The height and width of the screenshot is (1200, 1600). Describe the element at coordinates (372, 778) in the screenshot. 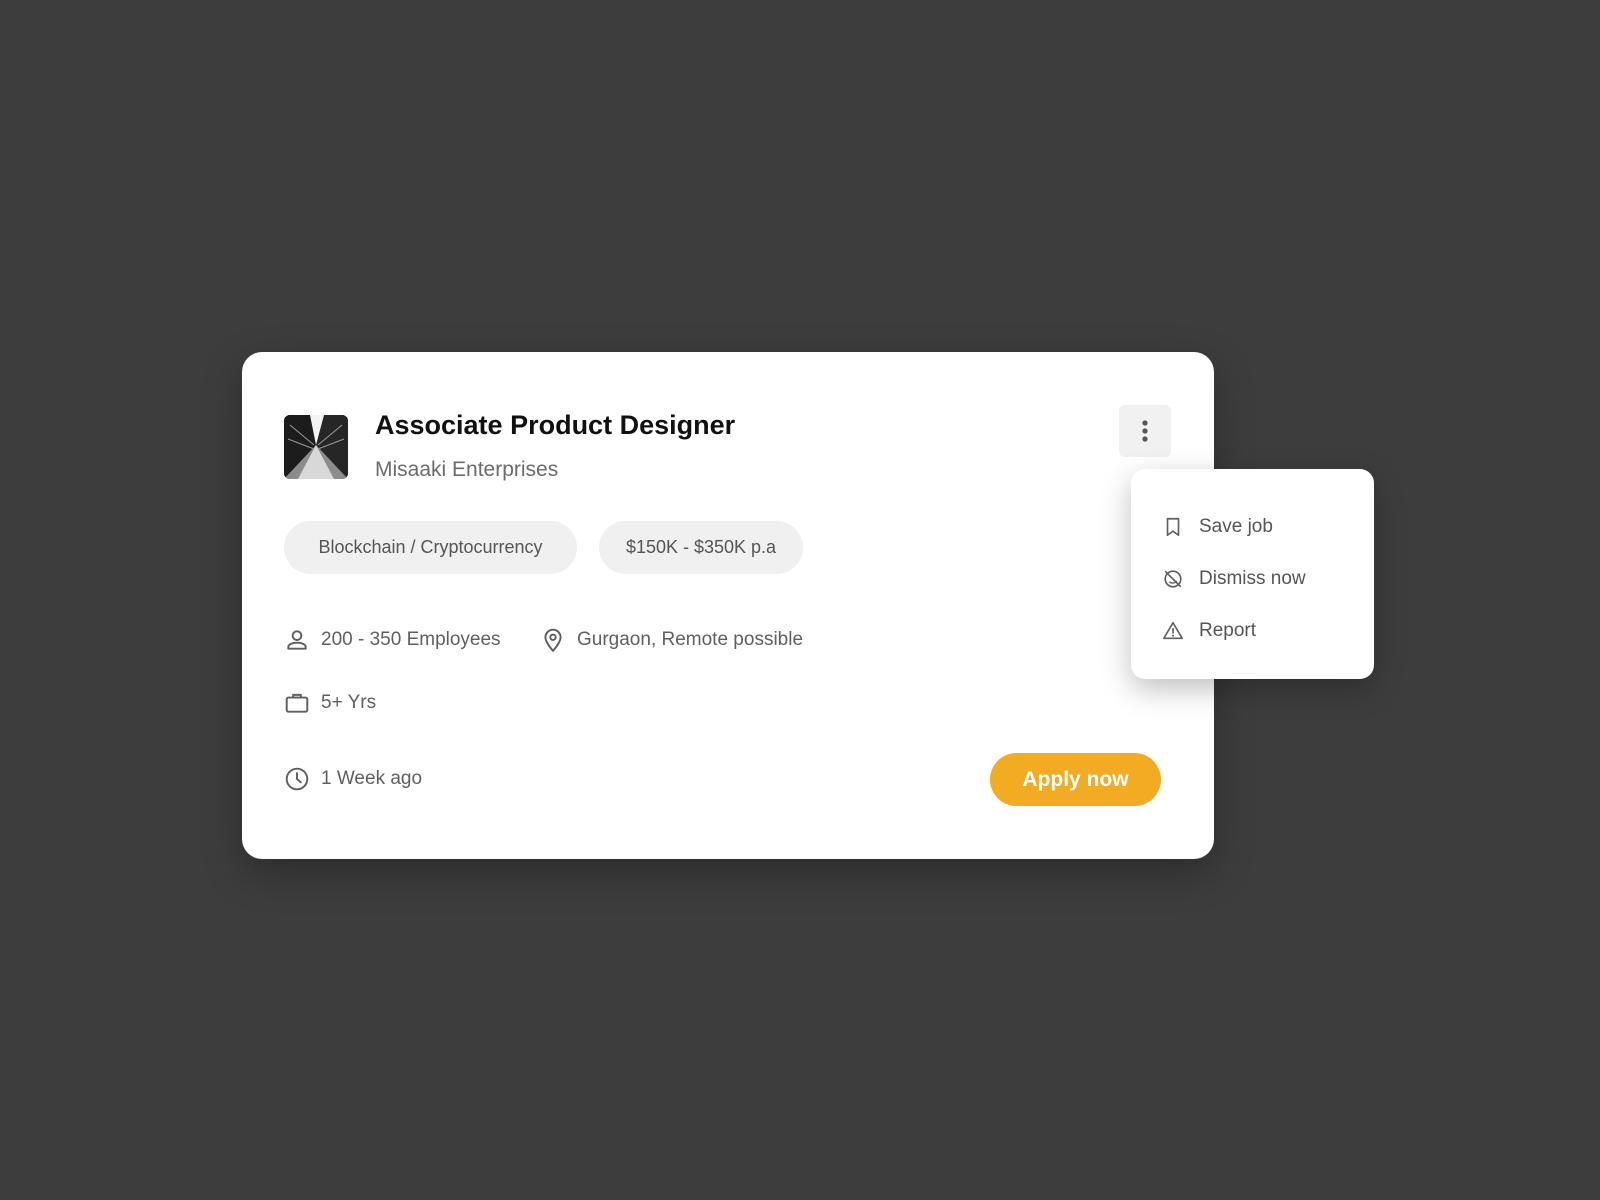

I see `posted-text: 1 Week ago` at that location.